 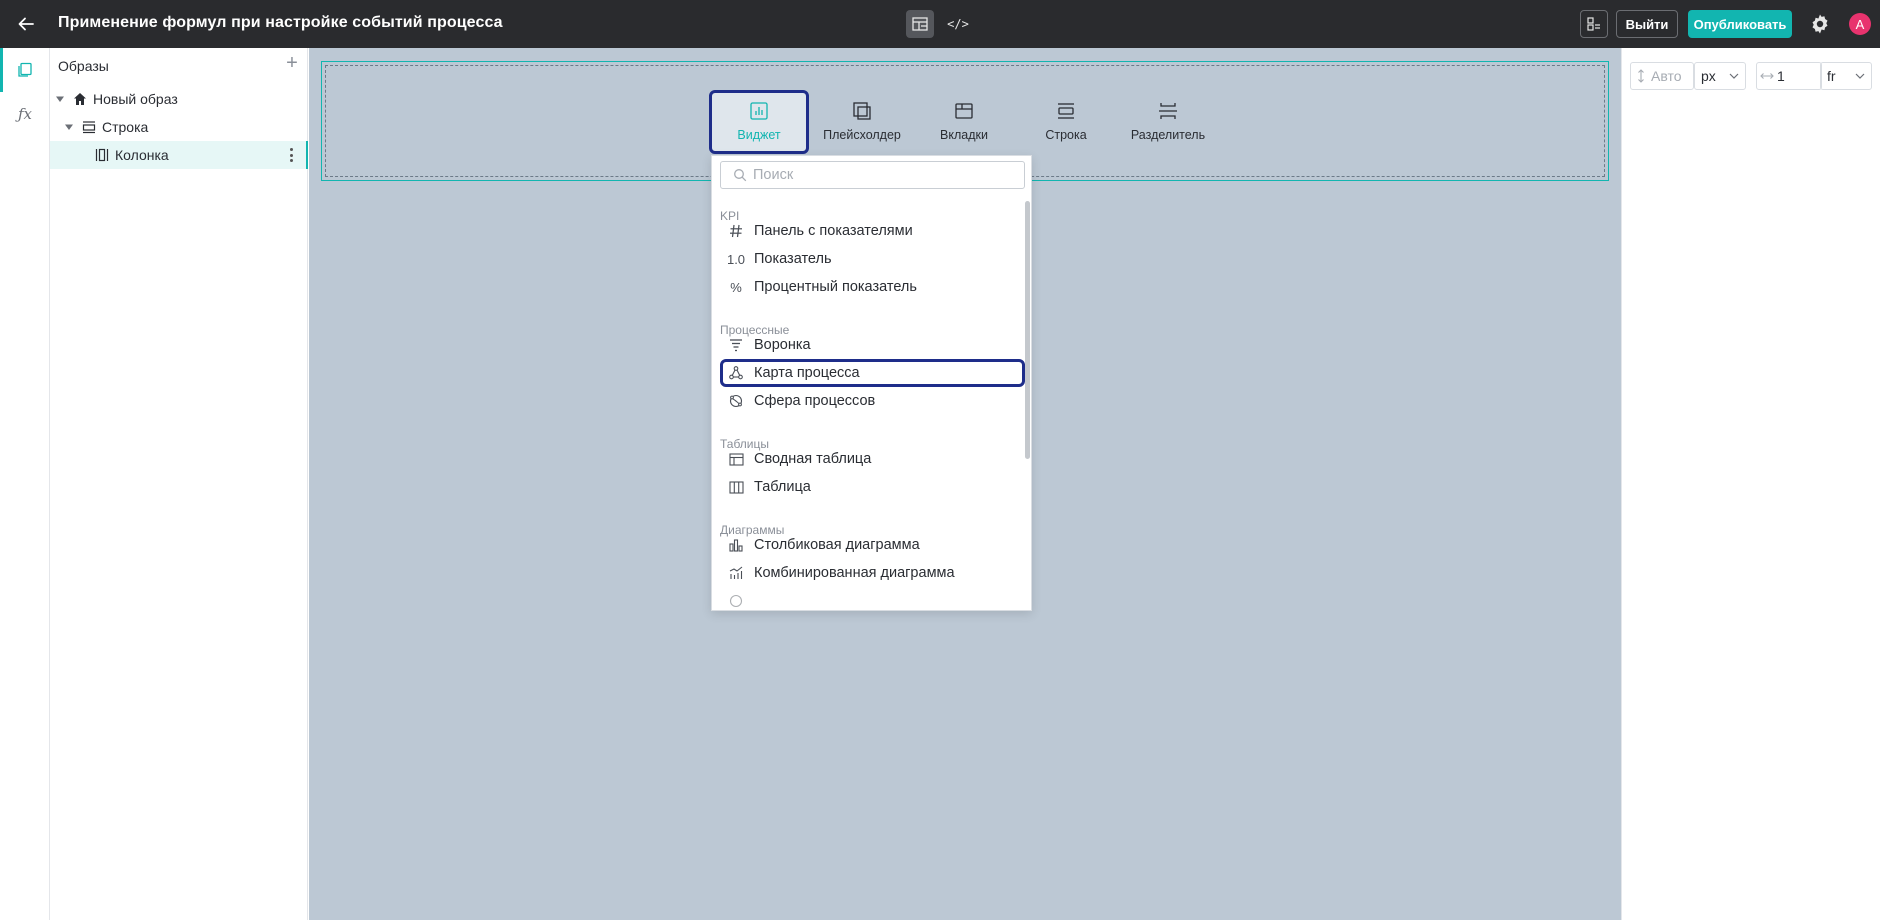 What do you see at coordinates (964, 111) in the screenshot?
I see `tabs-icon` at bounding box center [964, 111].